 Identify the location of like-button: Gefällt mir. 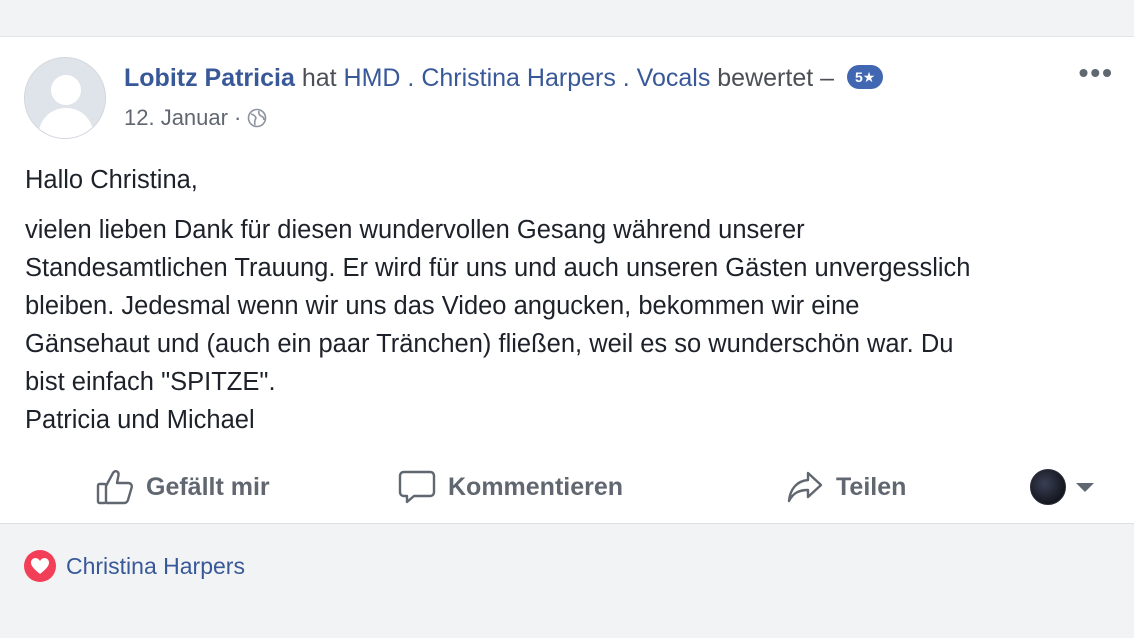
(183, 487).